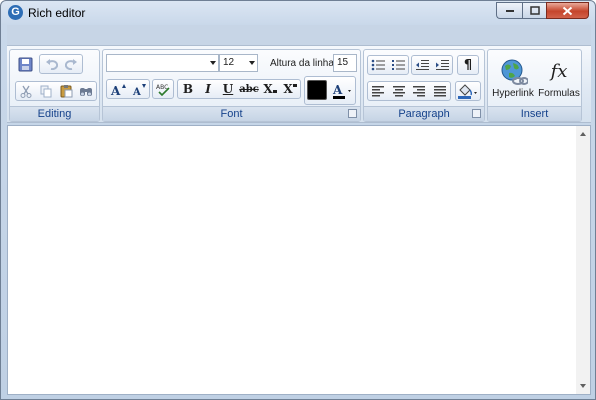 This screenshot has height=400, width=596. I want to click on close-icon, so click(567, 10).